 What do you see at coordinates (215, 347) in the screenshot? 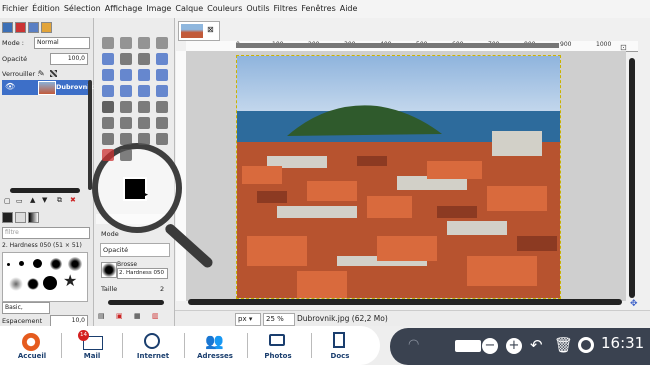
I see `app-contacts: 👥 Adresses` at bounding box center [215, 347].